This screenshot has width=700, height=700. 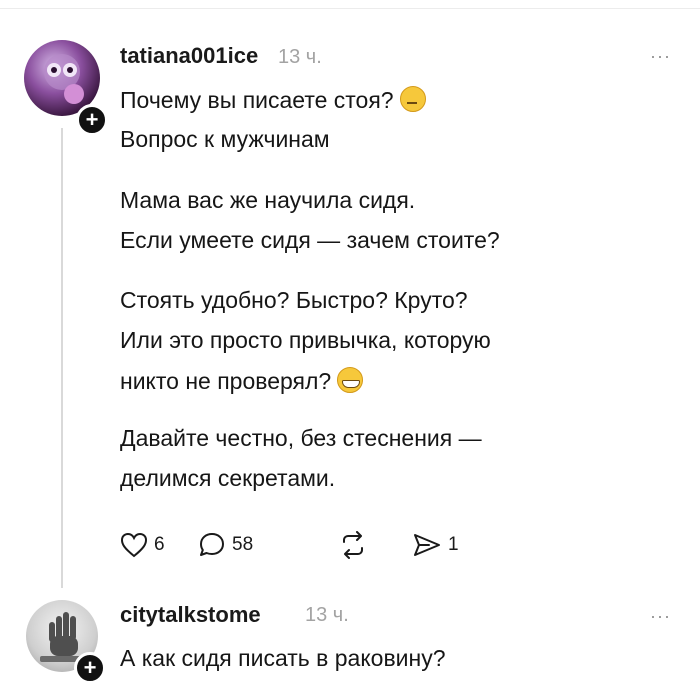 What do you see at coordinates (310, 240) in the screenshot?
I see `post-text-line: Если умеете сидя — зачем стоите?` at bounding box center [310, 240].